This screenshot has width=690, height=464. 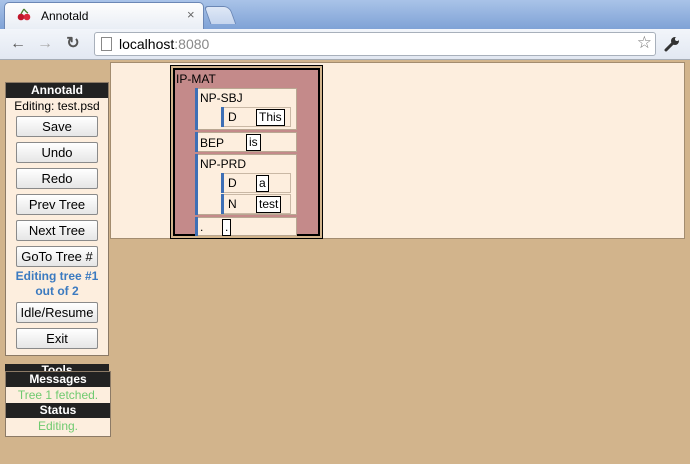 I want to click on control-panel-header: Annotald, so click(x=57, y=90).